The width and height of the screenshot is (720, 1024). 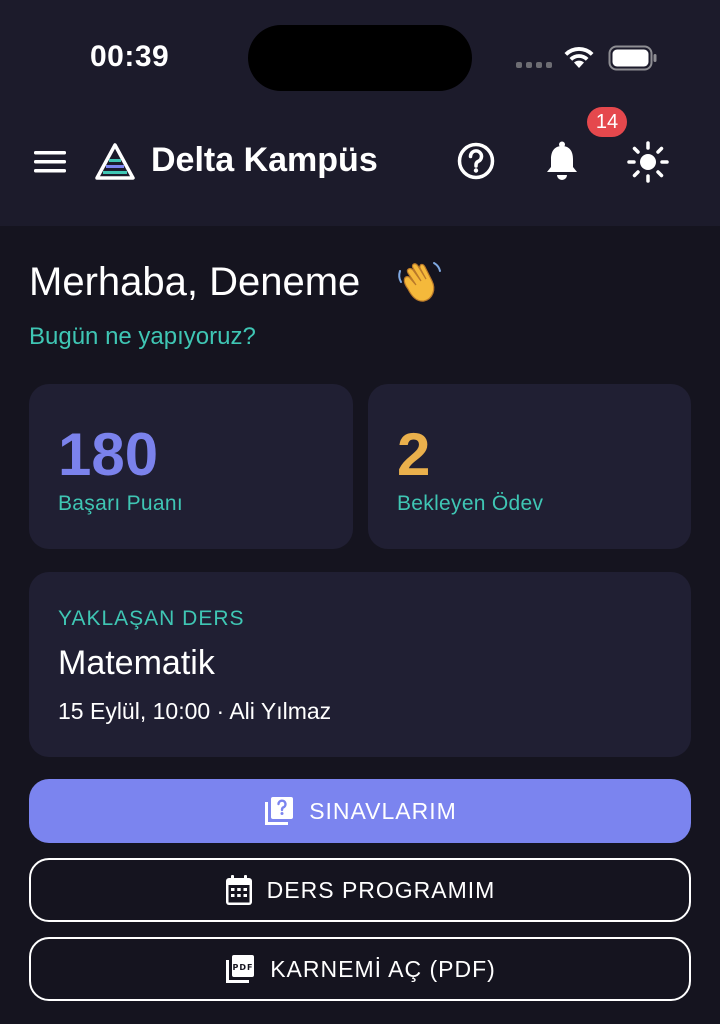 What do you see at coordinates (579, 57) in the screenshot?
I see `wifi-icon` at bounding box center [579, 57].